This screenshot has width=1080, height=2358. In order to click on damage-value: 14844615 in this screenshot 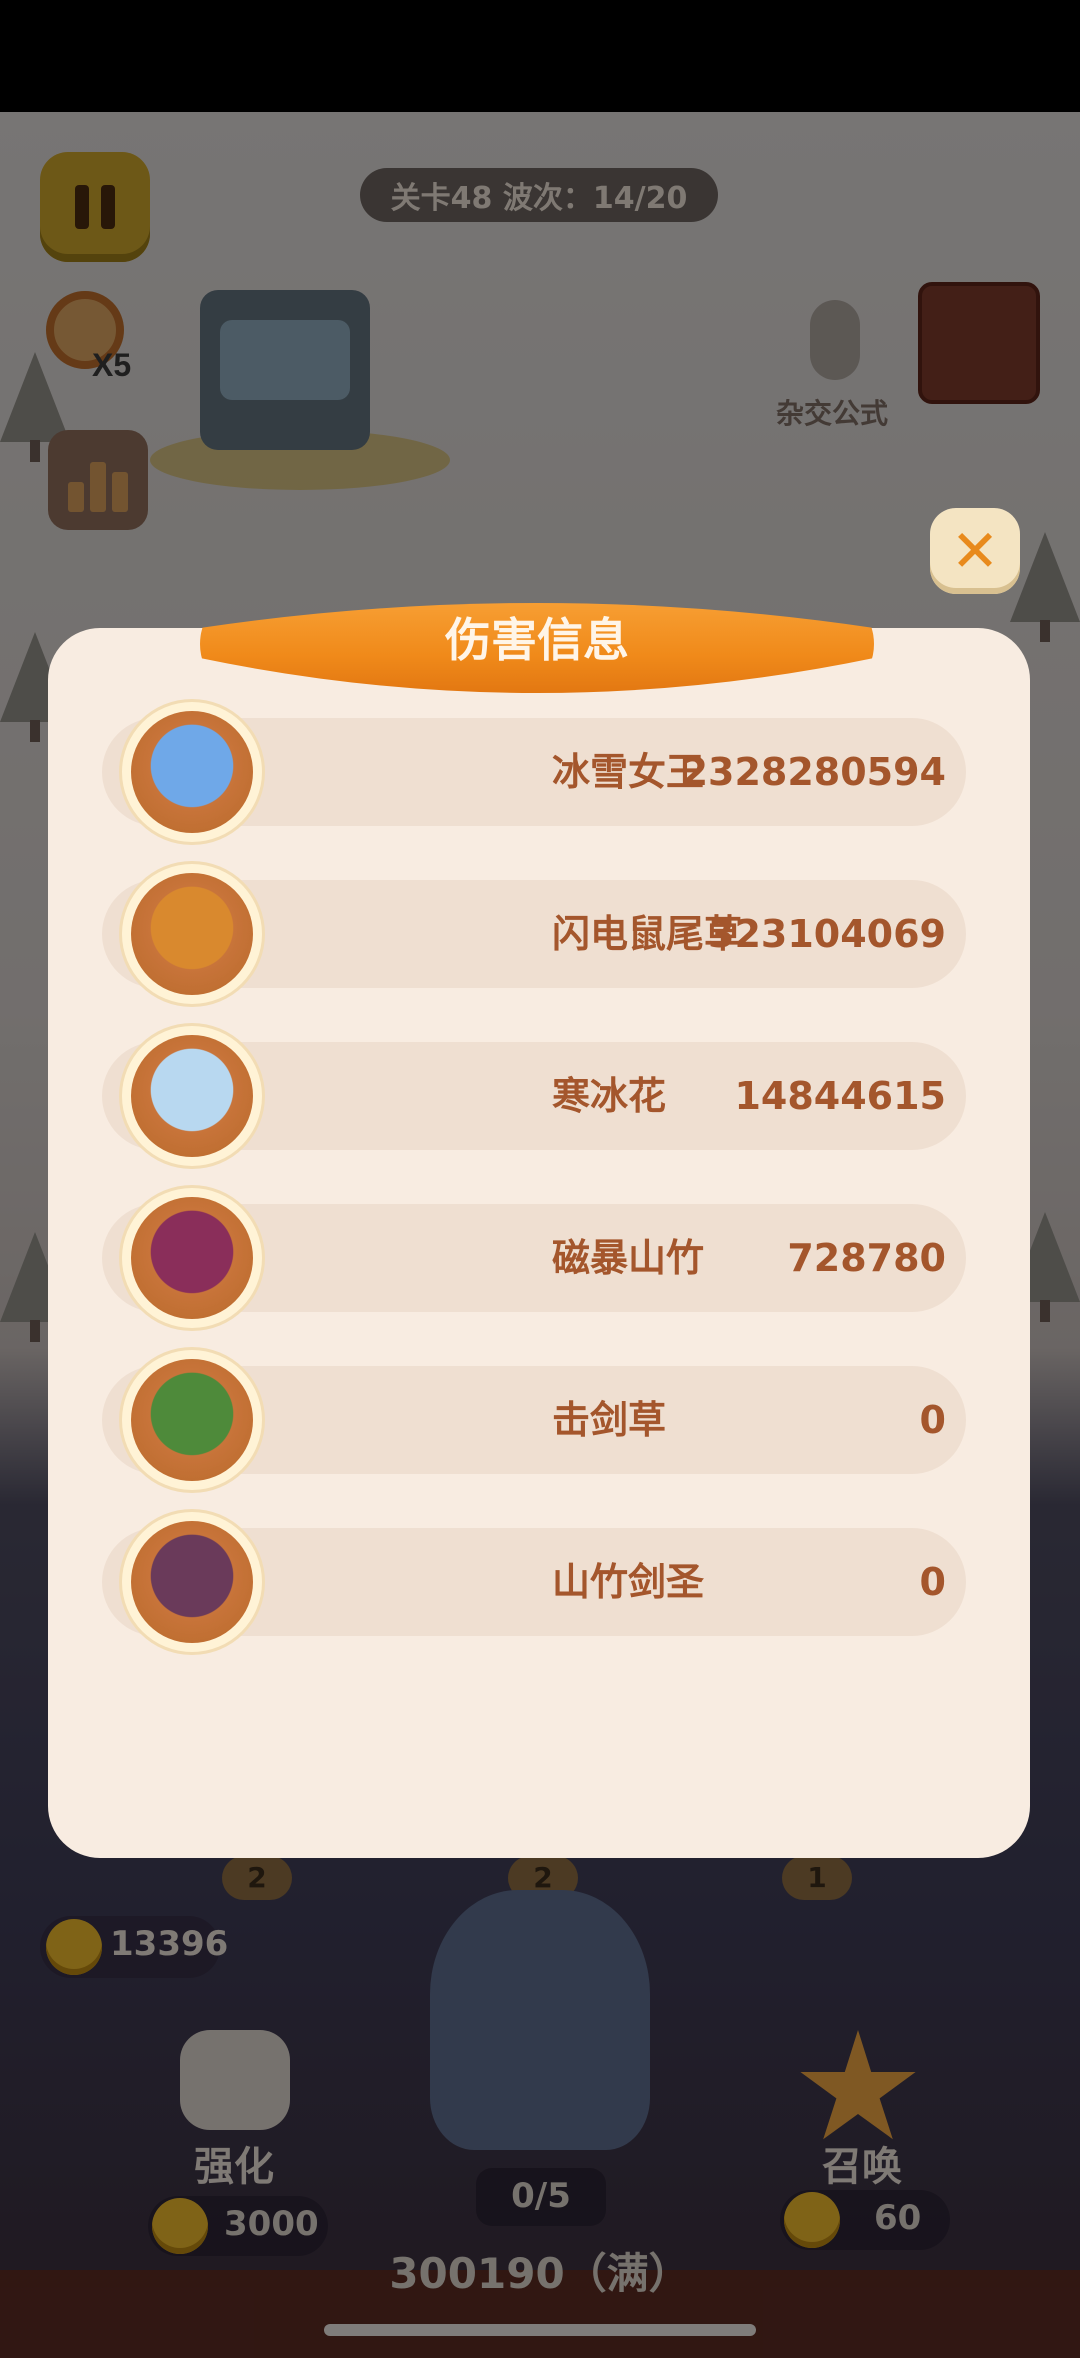, I will do `click(840, 1096)`.